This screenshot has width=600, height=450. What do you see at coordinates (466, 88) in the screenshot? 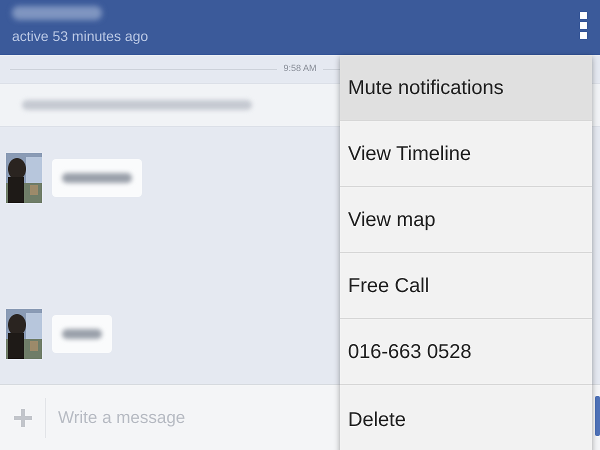
I see `menu-item: Mute notifications` at bounding box center [466, 88].